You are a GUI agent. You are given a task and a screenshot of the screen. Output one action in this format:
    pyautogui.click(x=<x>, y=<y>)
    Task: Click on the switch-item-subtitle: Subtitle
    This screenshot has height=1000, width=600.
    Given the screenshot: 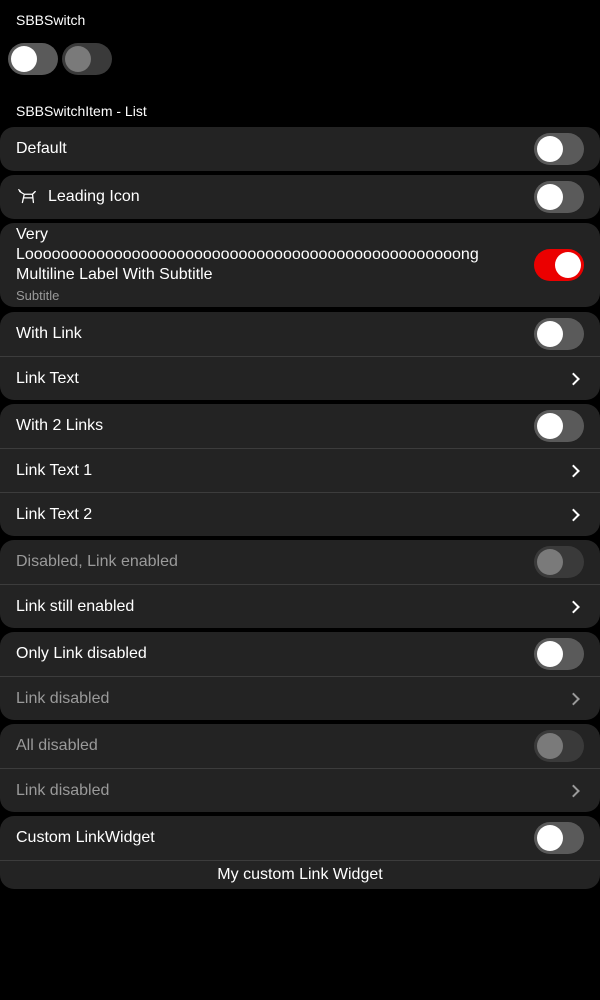 What is the action you would take?
    pyautogui.click(x=38, y=295)
    